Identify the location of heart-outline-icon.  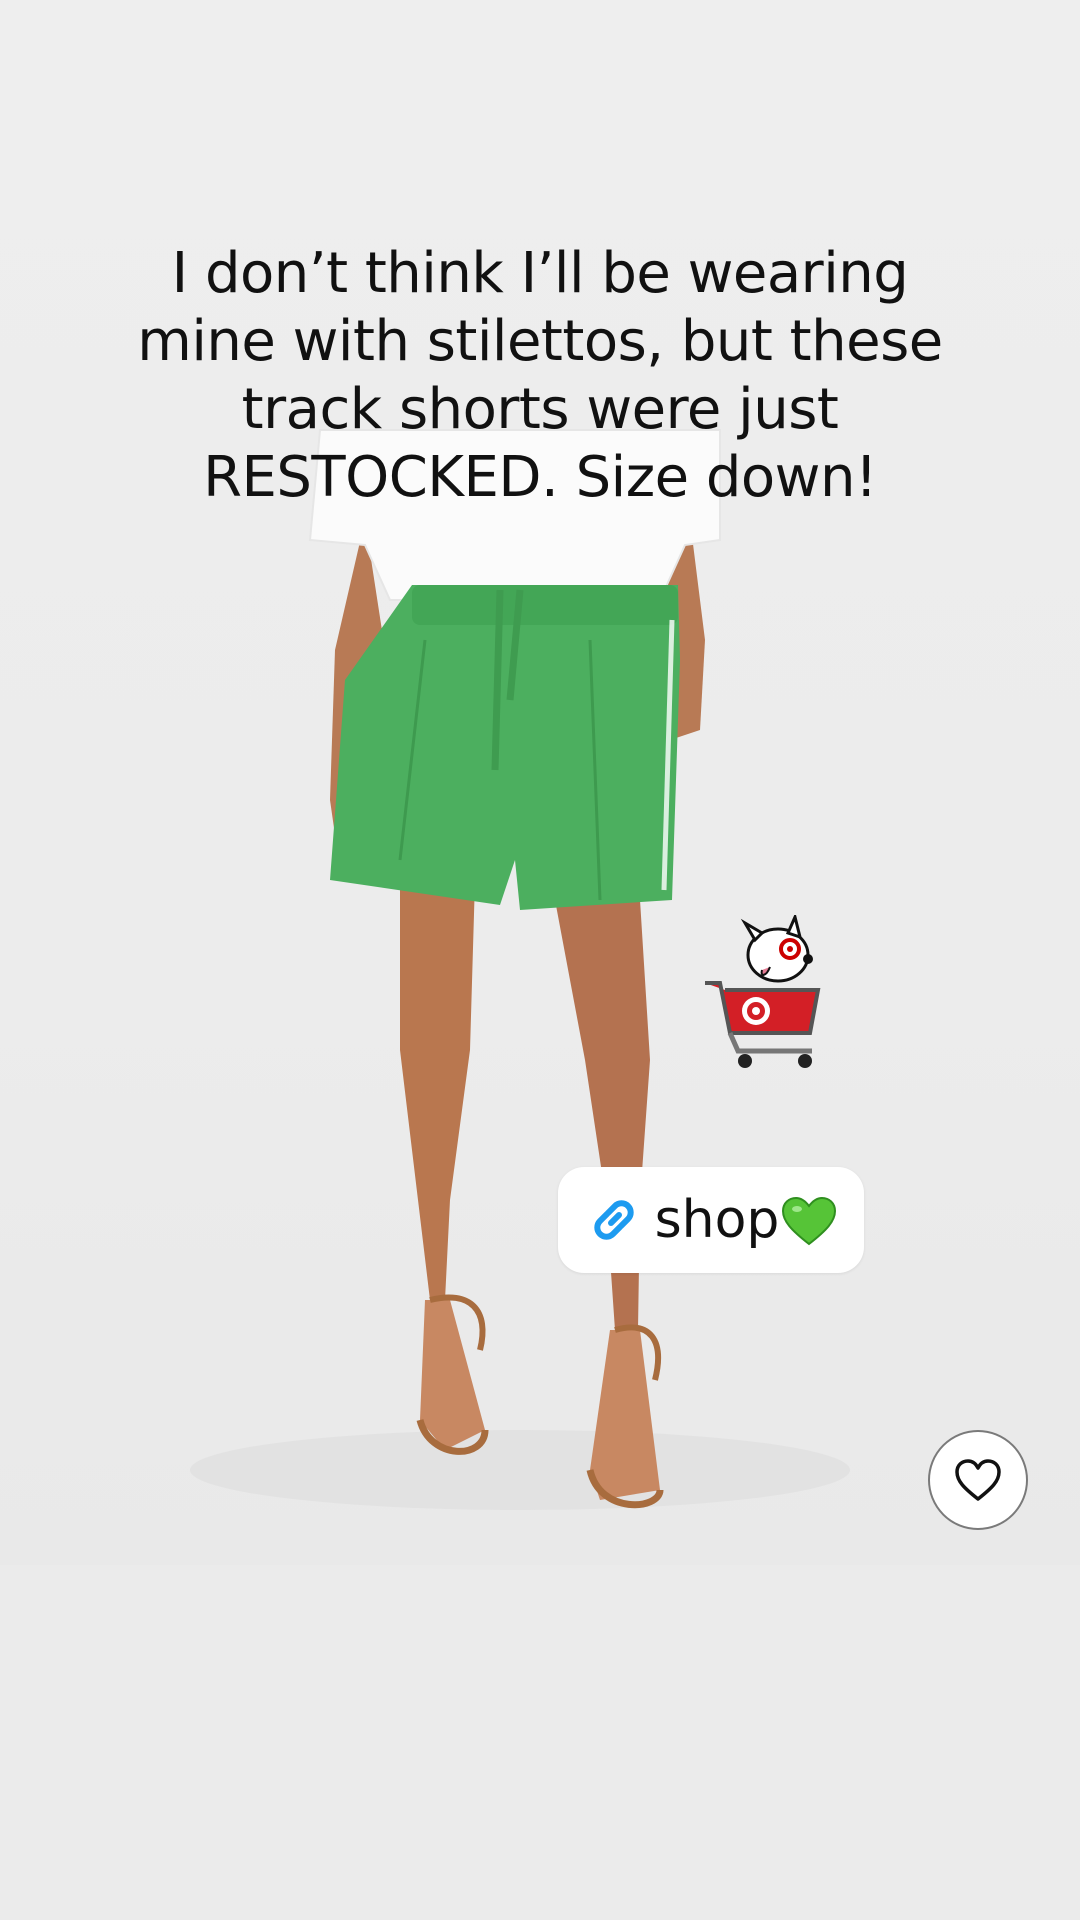
(978, 1480).